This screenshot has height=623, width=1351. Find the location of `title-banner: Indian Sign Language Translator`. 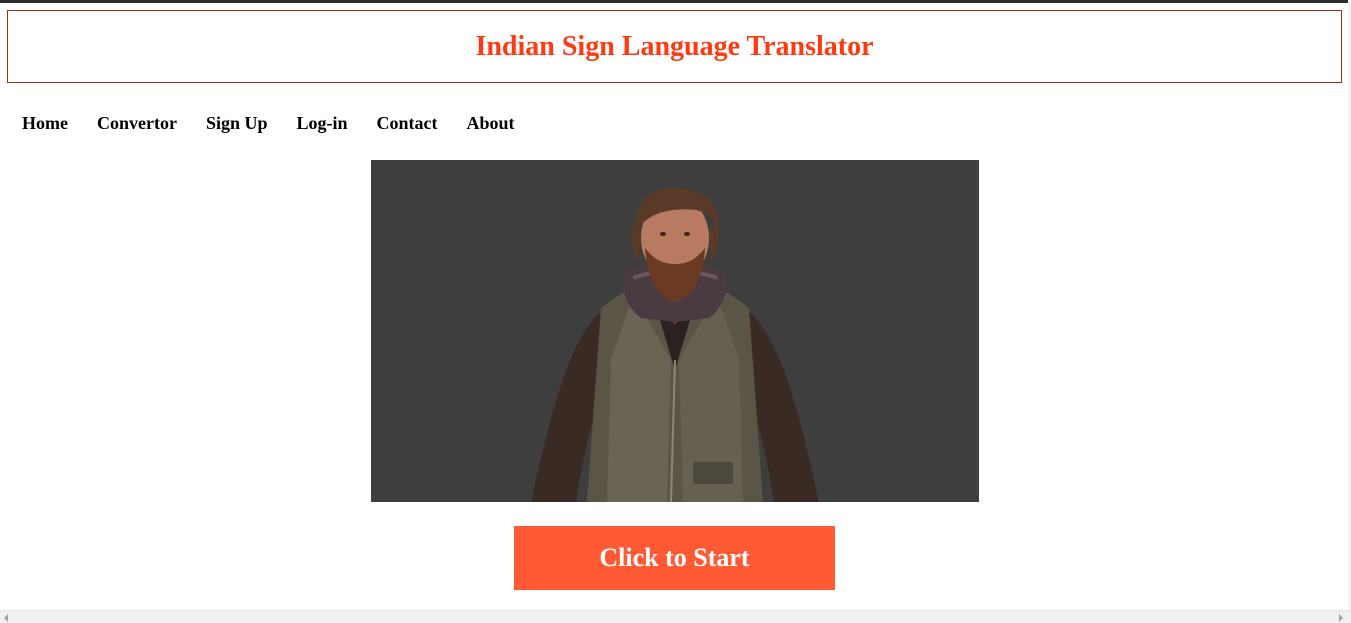

title-banner: Indian Sign Language Translator is located at coordinates (674, 46).